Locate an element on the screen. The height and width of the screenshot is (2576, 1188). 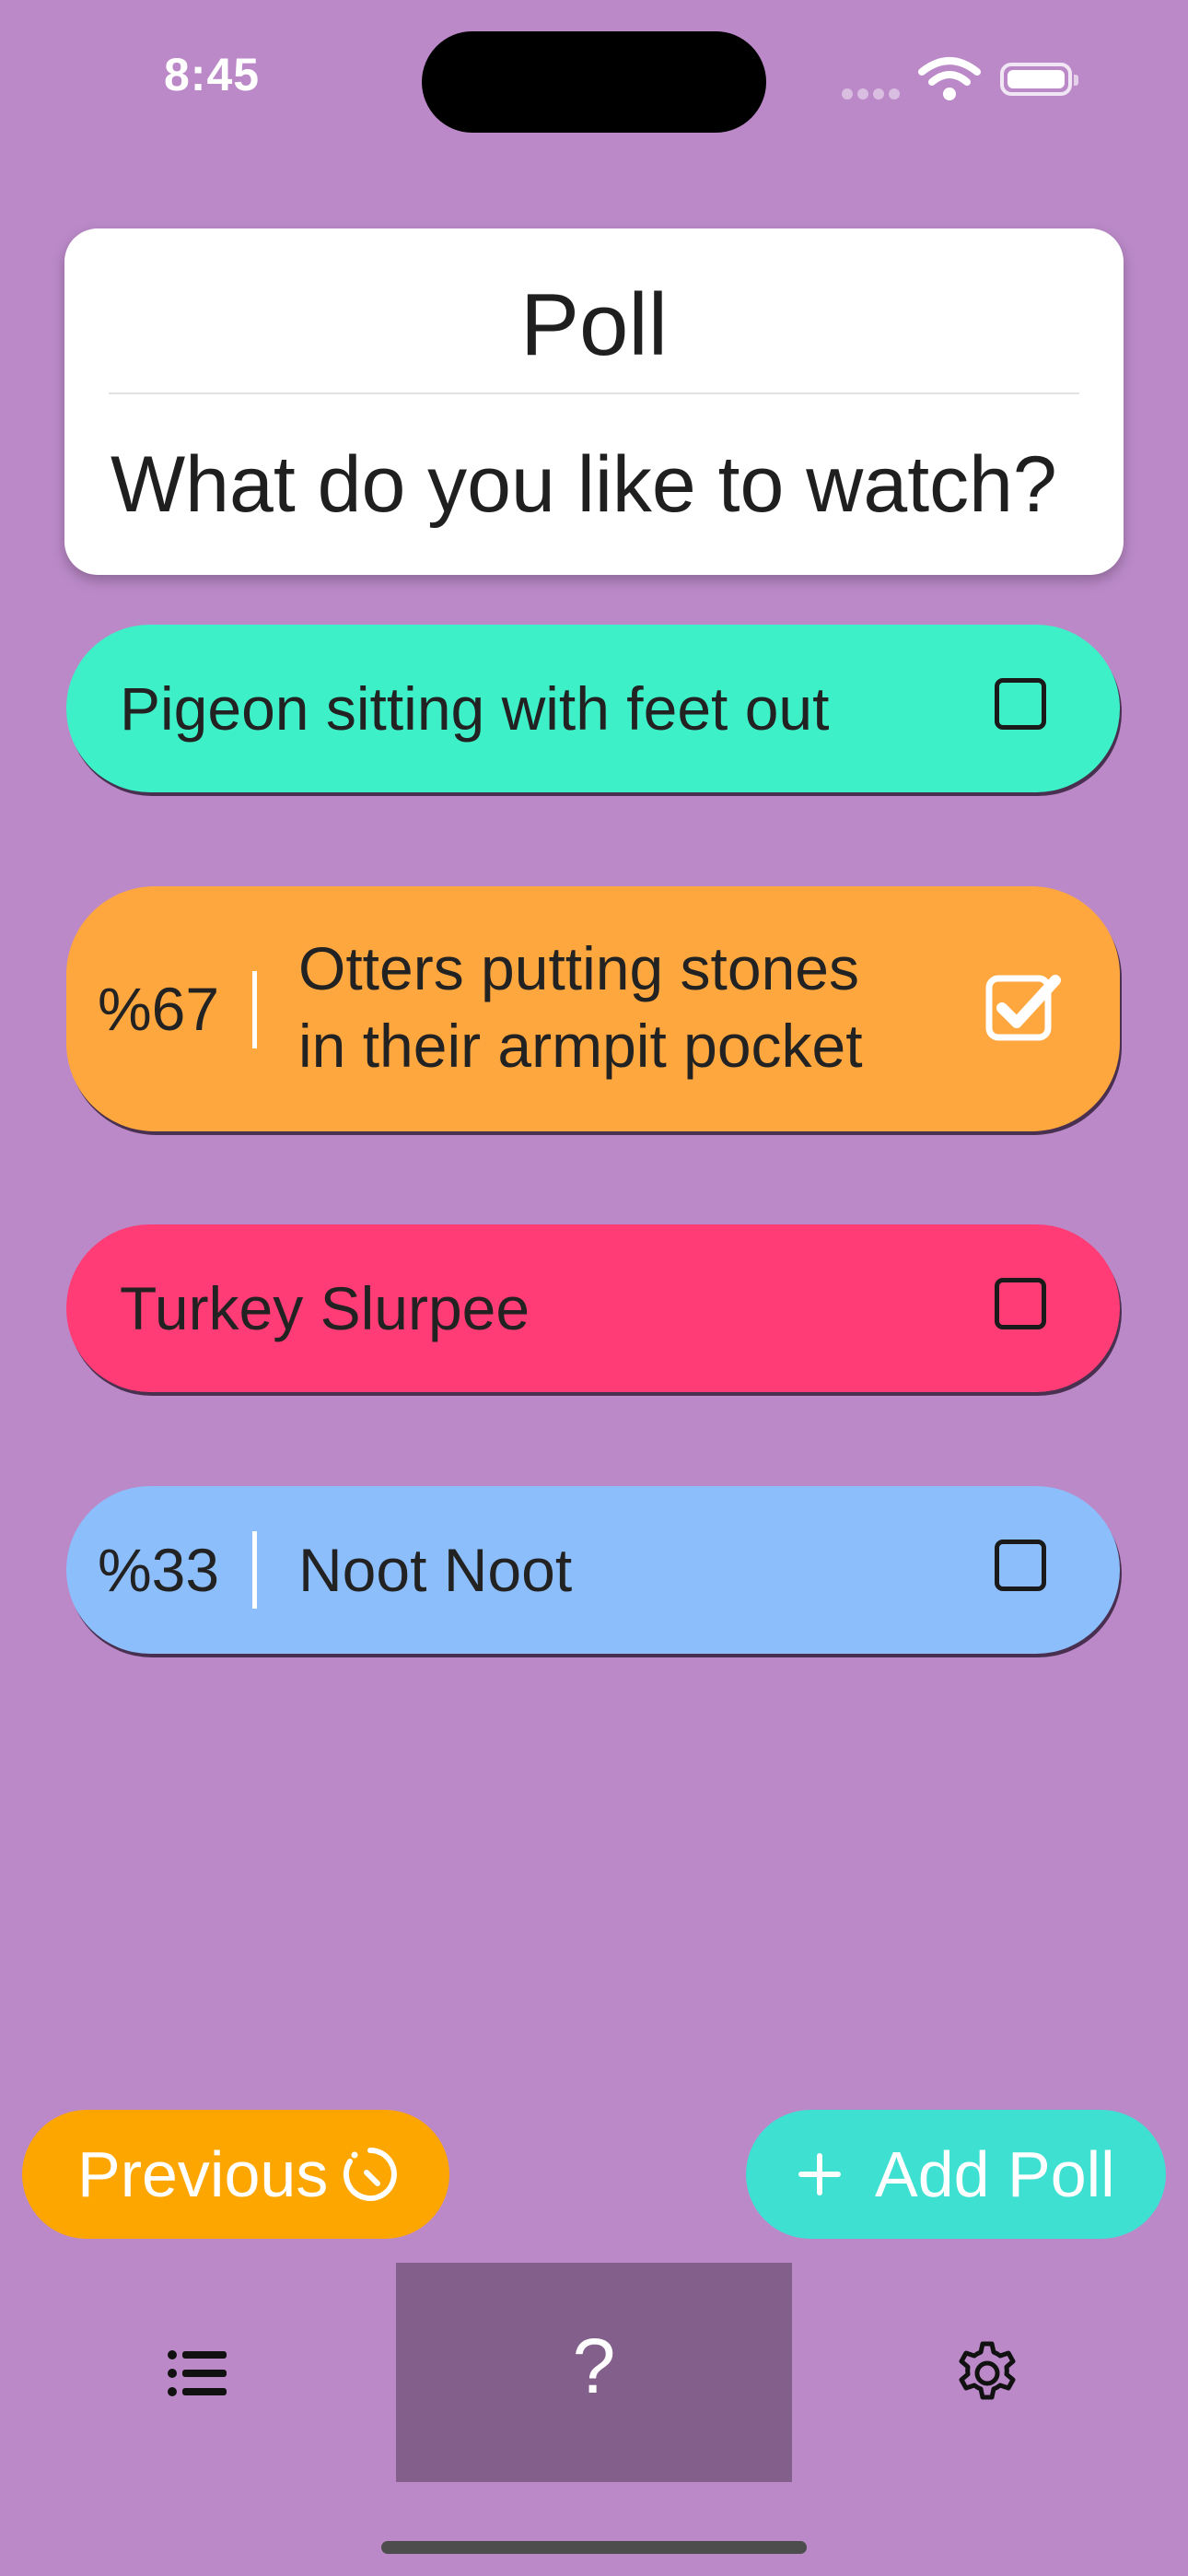
status-bar: 8:45 is located at coordinates (594, 78).